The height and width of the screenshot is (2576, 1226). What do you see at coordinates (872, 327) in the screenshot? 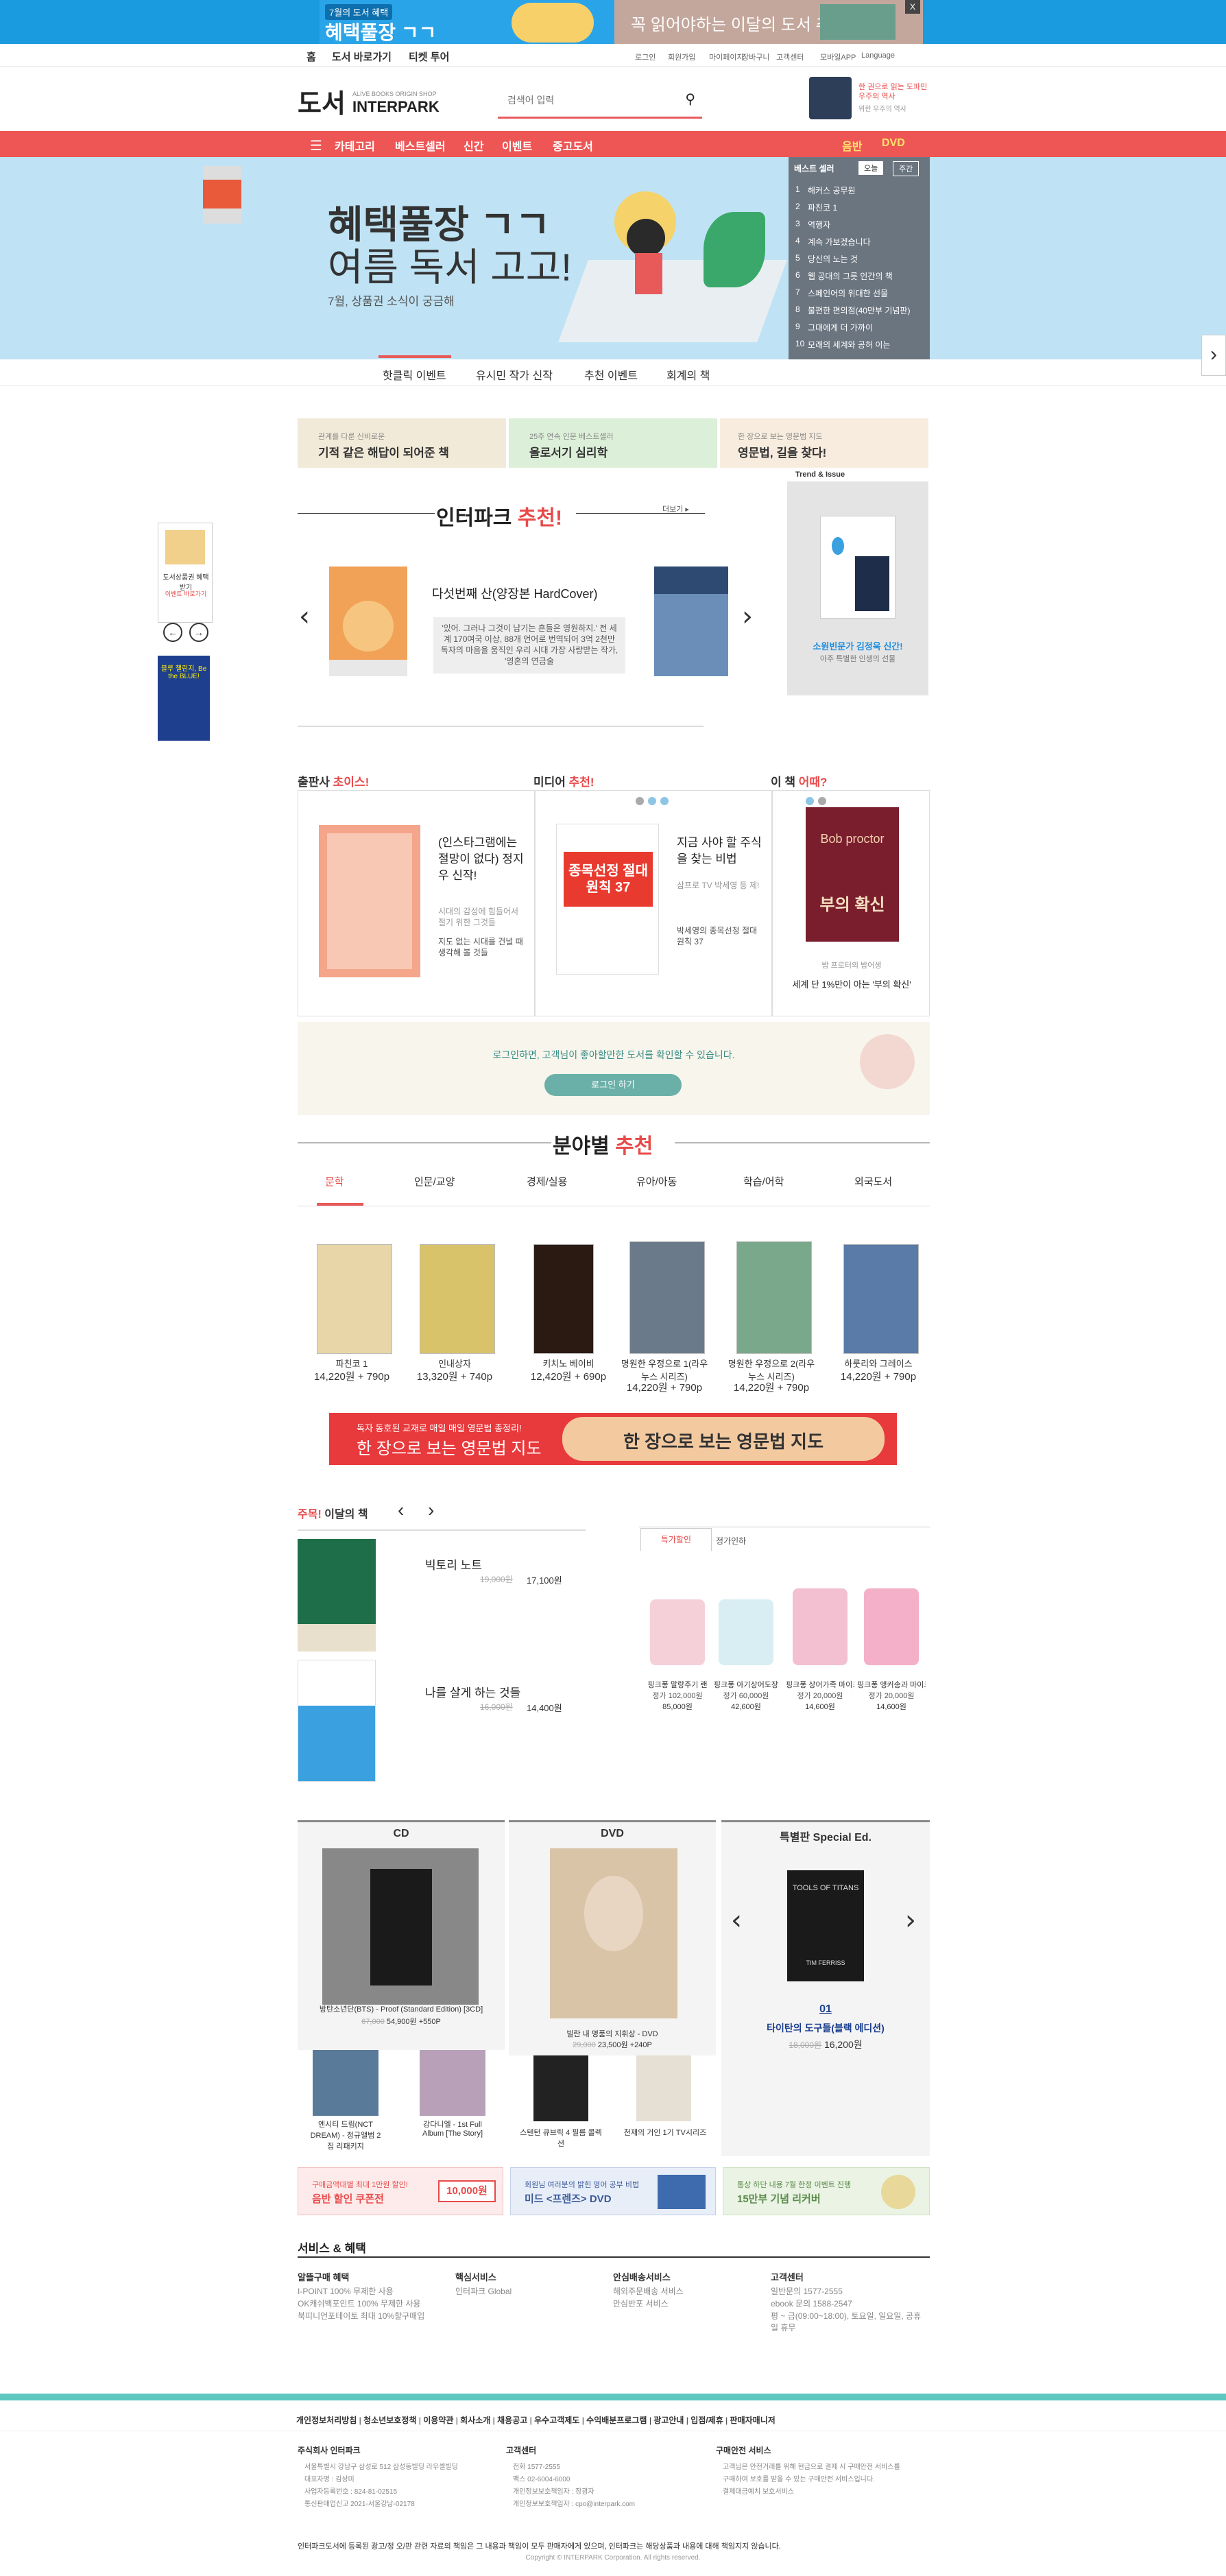
I see `bestseller-item: 그대에게 더 가까이` at bounding box center [872, 327].